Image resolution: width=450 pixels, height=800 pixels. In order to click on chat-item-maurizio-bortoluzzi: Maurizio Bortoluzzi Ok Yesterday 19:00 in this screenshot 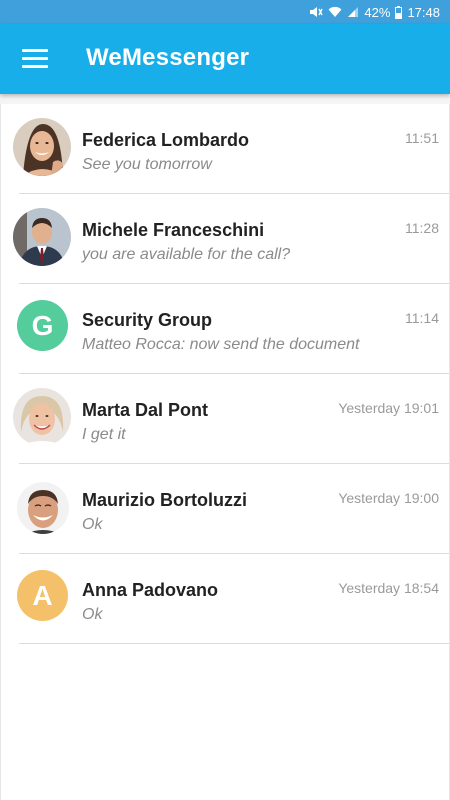, I will do `click(225, 509)`.